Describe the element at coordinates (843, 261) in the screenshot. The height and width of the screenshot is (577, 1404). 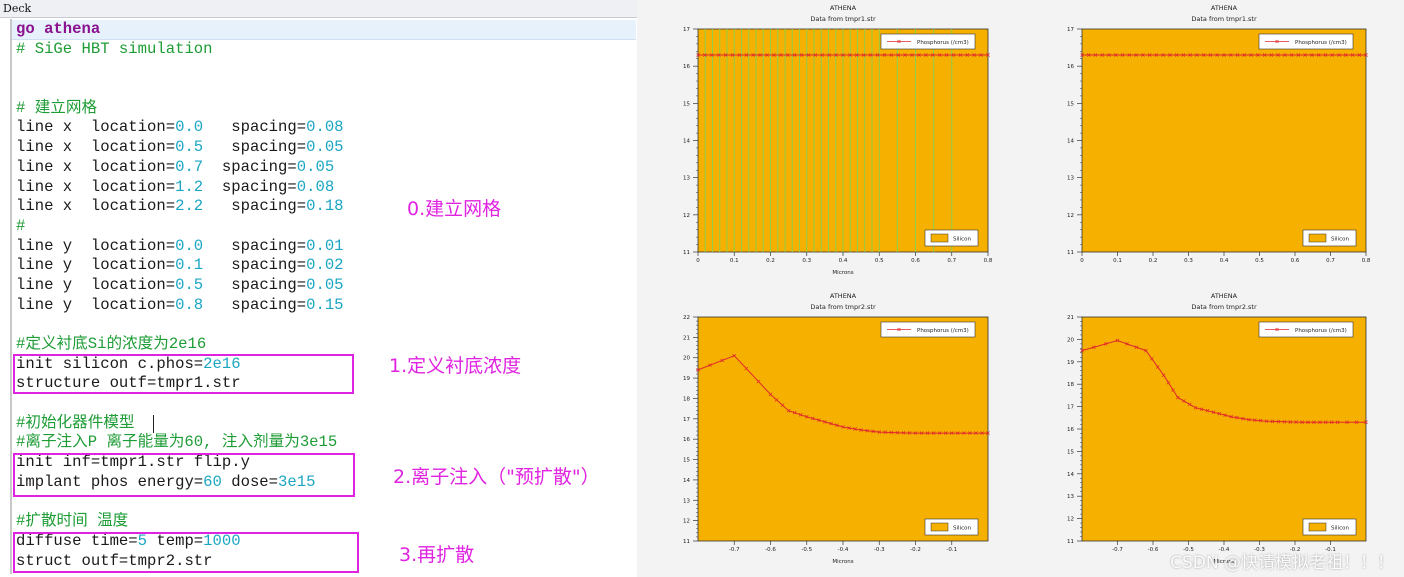
I see `x-tick-label: 0.4` at that location.